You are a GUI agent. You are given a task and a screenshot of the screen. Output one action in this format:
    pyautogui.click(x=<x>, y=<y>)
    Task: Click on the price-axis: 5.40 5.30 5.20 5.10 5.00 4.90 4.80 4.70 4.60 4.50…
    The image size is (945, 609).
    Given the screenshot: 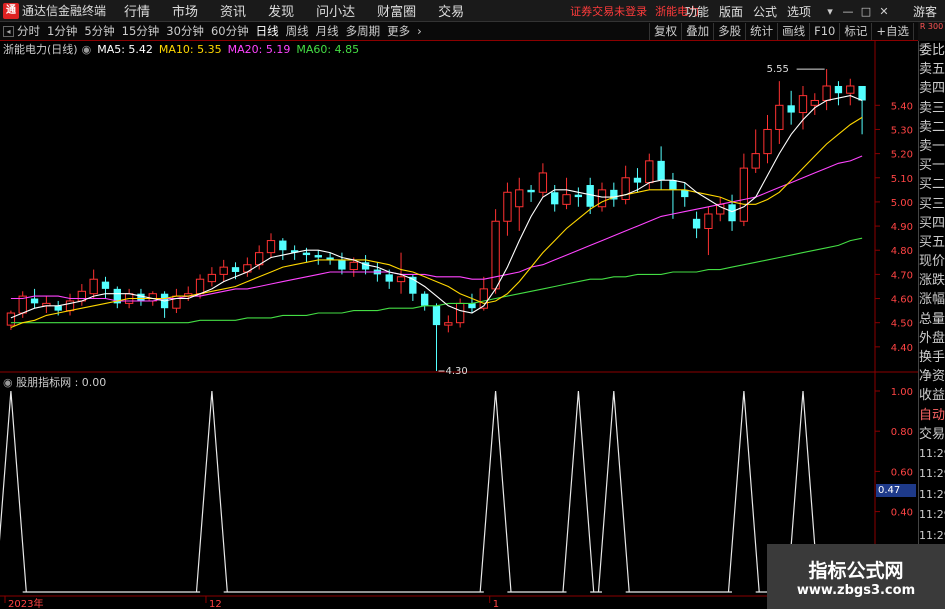 What is the action you would take?
    pyautogui.click(x=894, y=227)
    